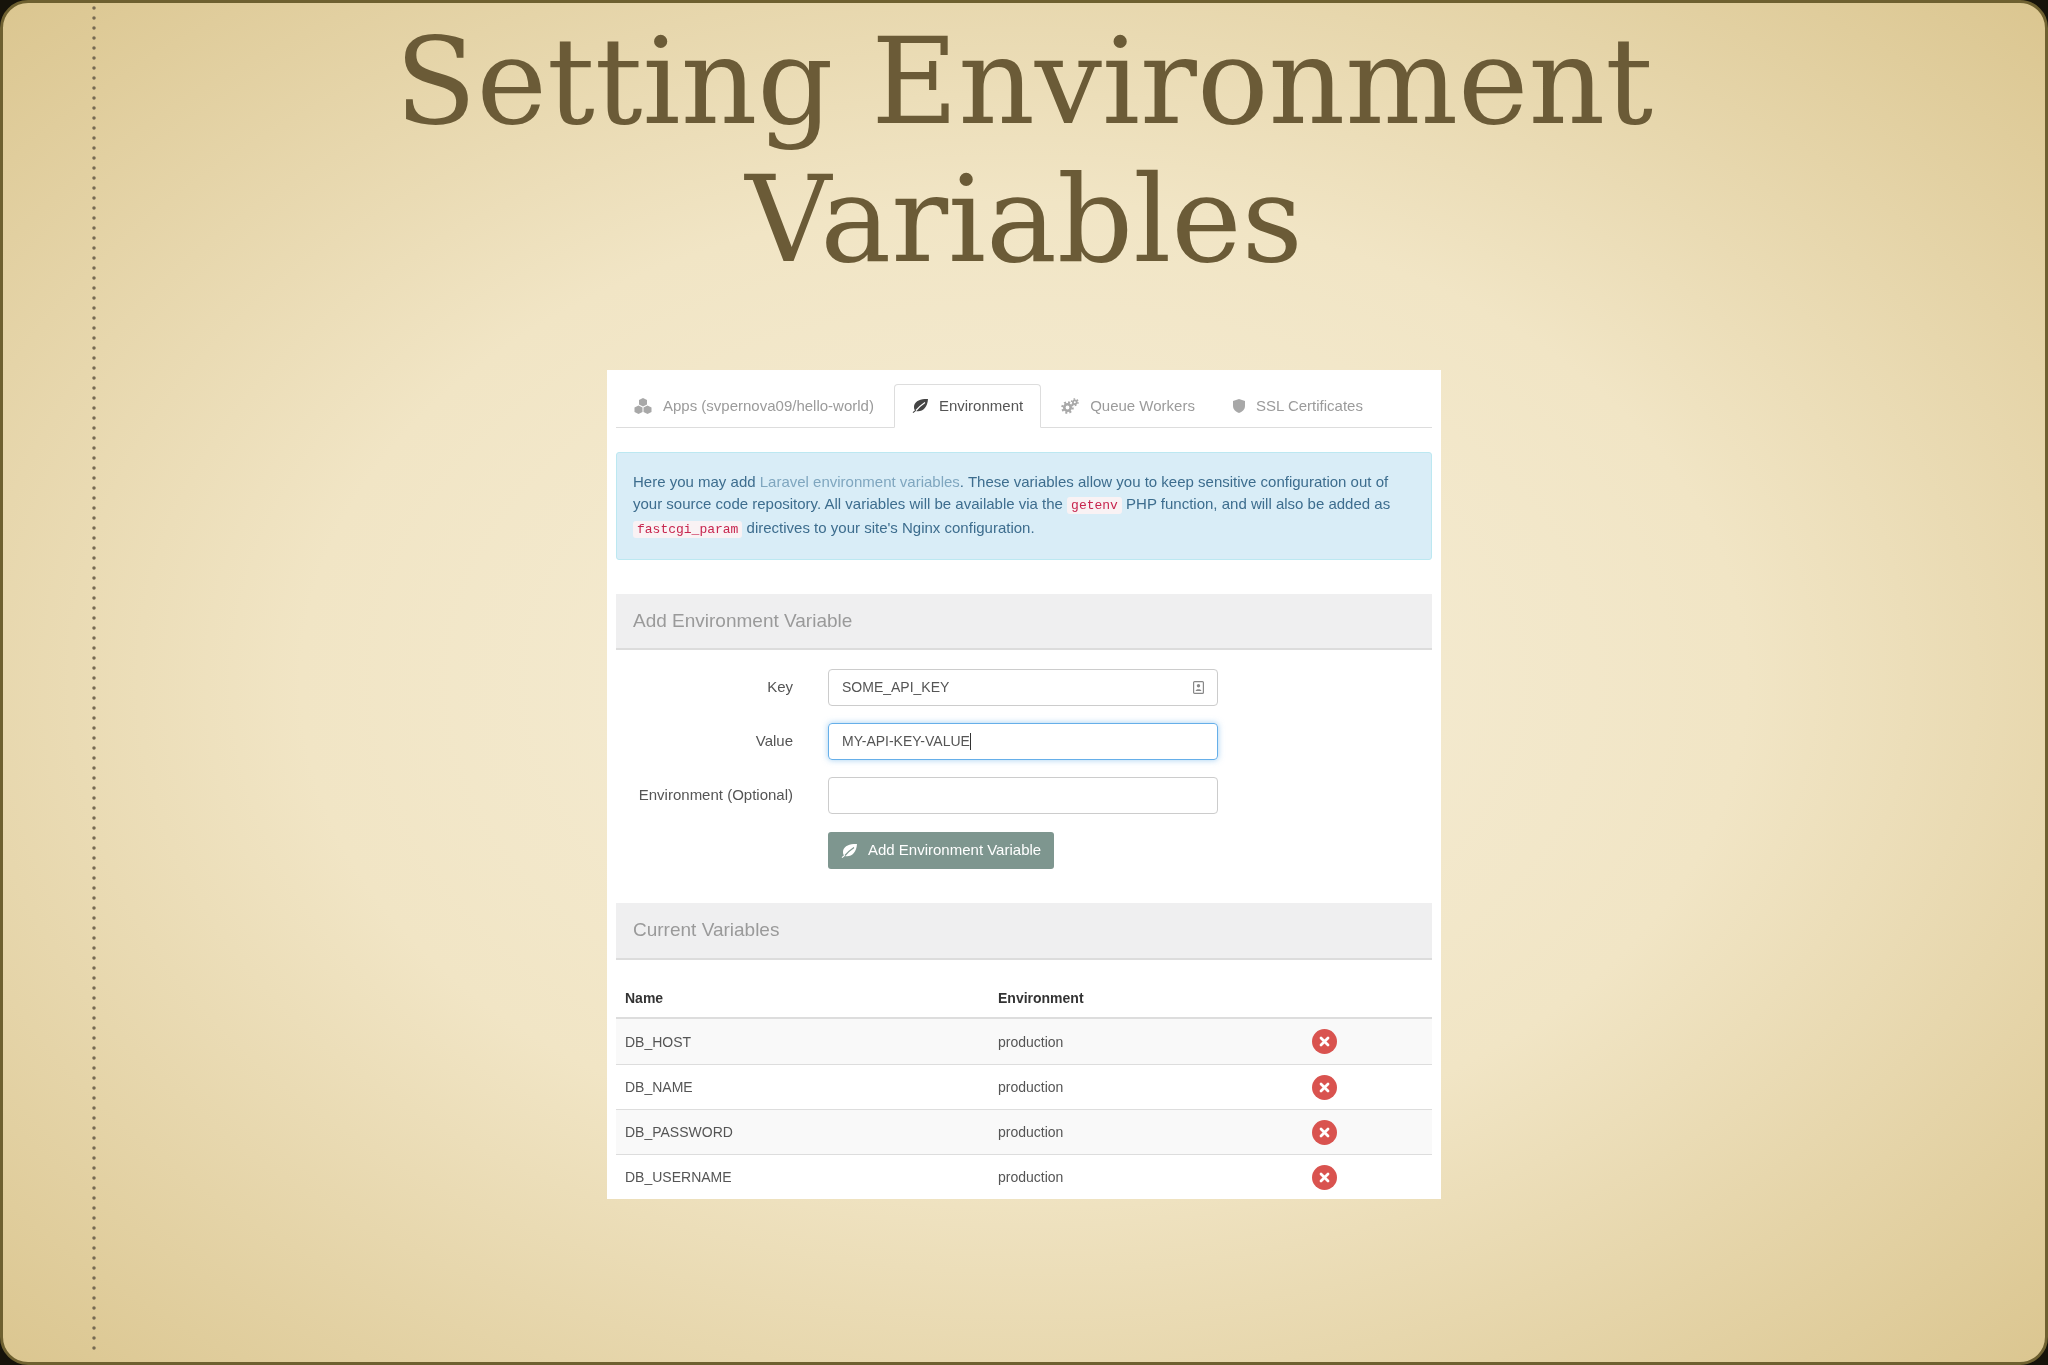  What do you see at coordinates (1297, 406) in the screenshot?
I see `tab: SSL Certificates` at bounding box center [1297, 406].